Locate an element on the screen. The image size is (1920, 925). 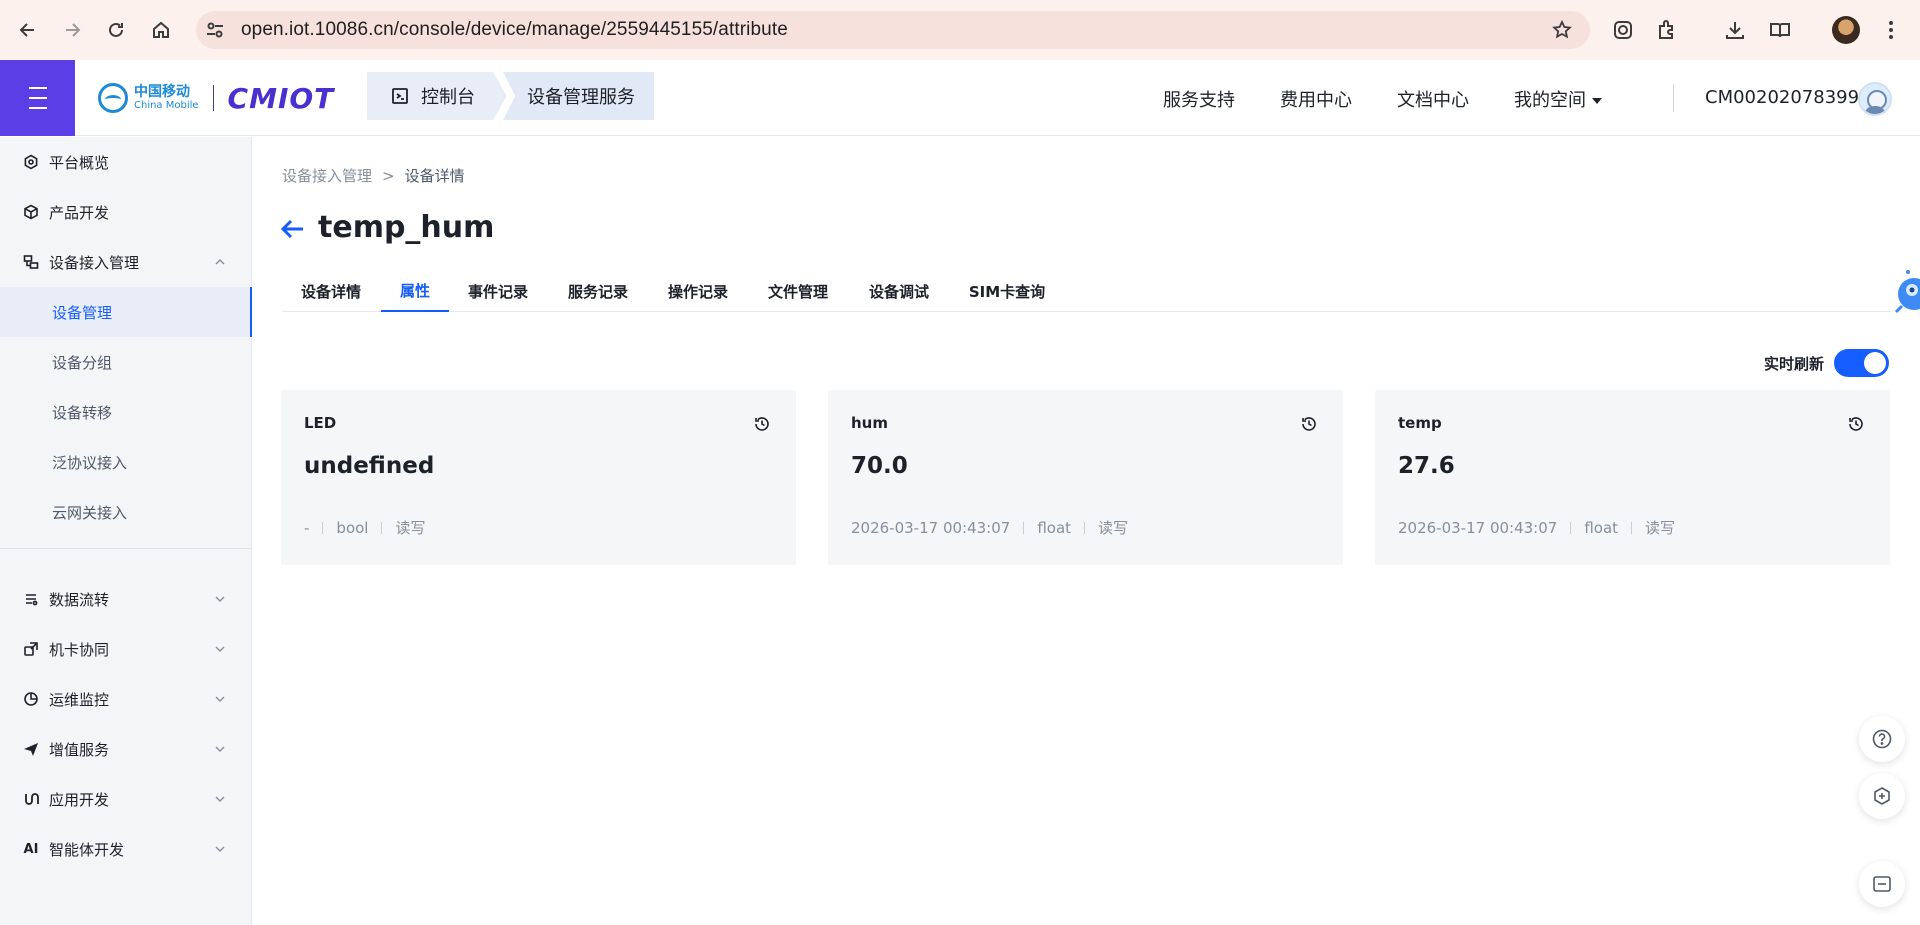
home-icon is located at coordinates (161, 30).